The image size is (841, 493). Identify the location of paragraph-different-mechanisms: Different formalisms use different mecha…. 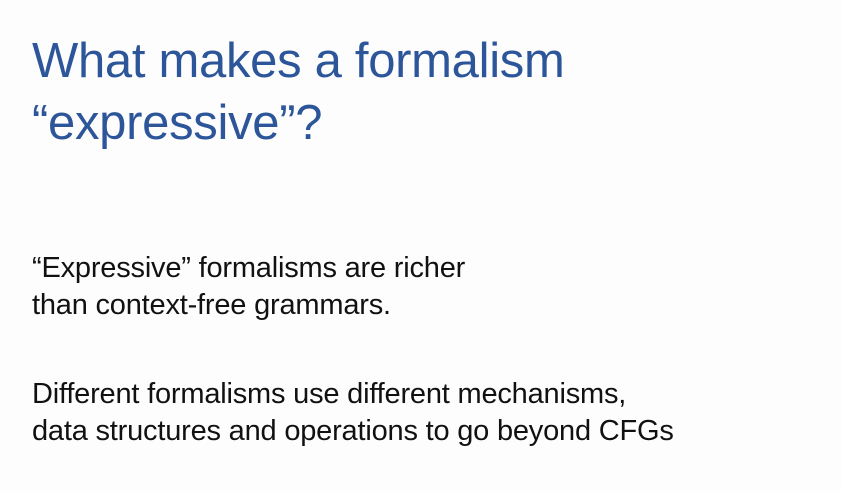
(432, 413).